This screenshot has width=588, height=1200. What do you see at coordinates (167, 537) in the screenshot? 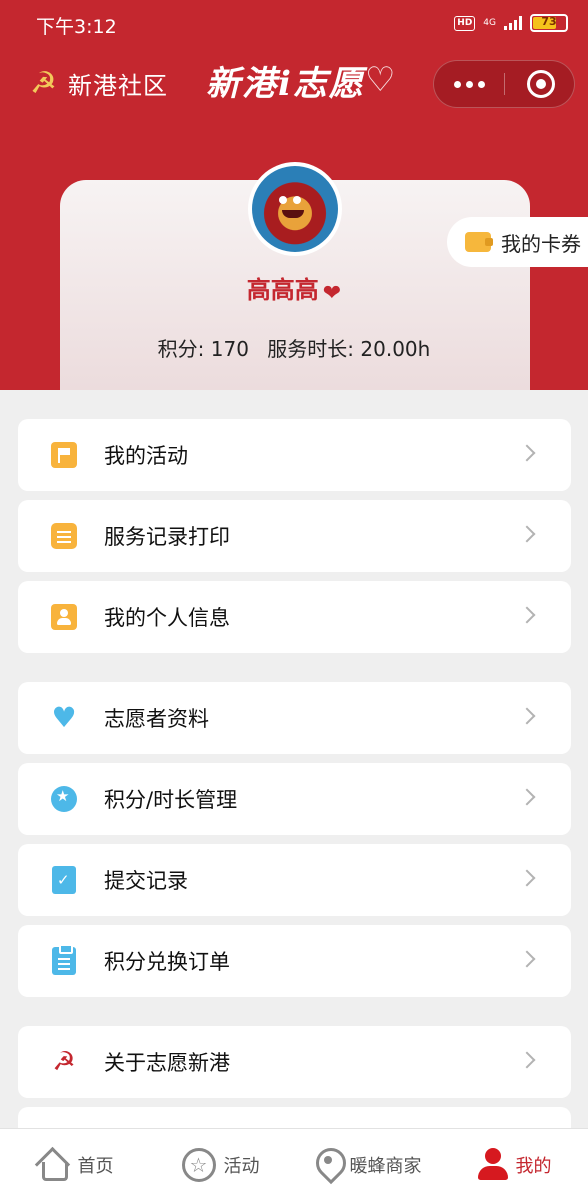
I see `menu-item-label: 服务记录打印` at bounding box center [167, 537].